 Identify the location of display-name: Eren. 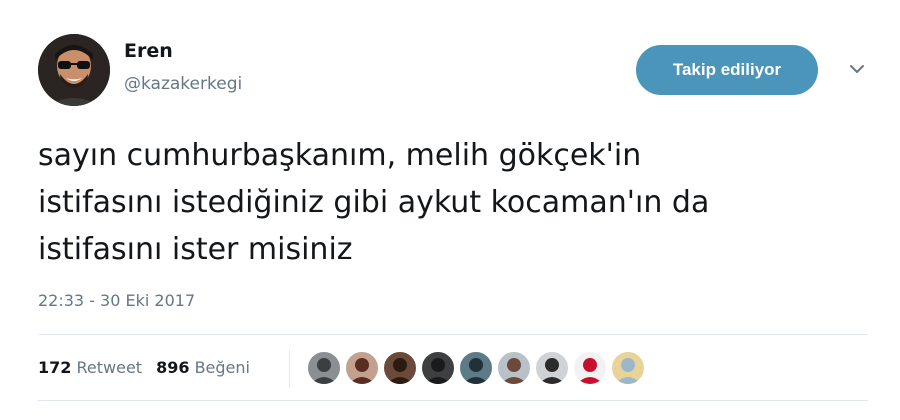
(148, 51).